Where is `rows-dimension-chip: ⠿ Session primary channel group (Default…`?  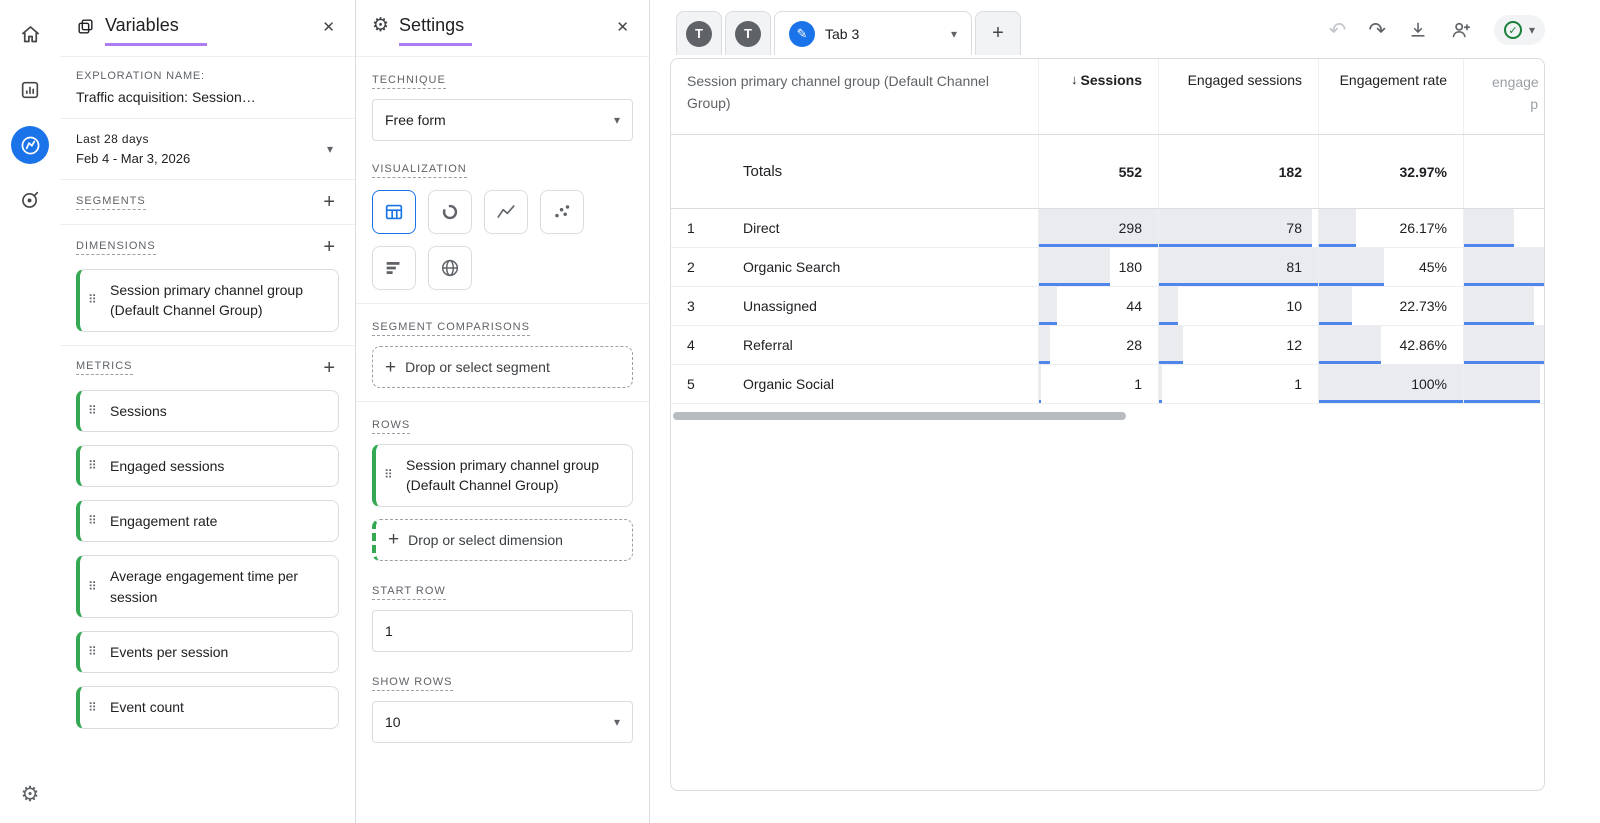 rows-dimension-chip: ⠿ Session primary channel group (Default… is located at coordinates (502, 475).